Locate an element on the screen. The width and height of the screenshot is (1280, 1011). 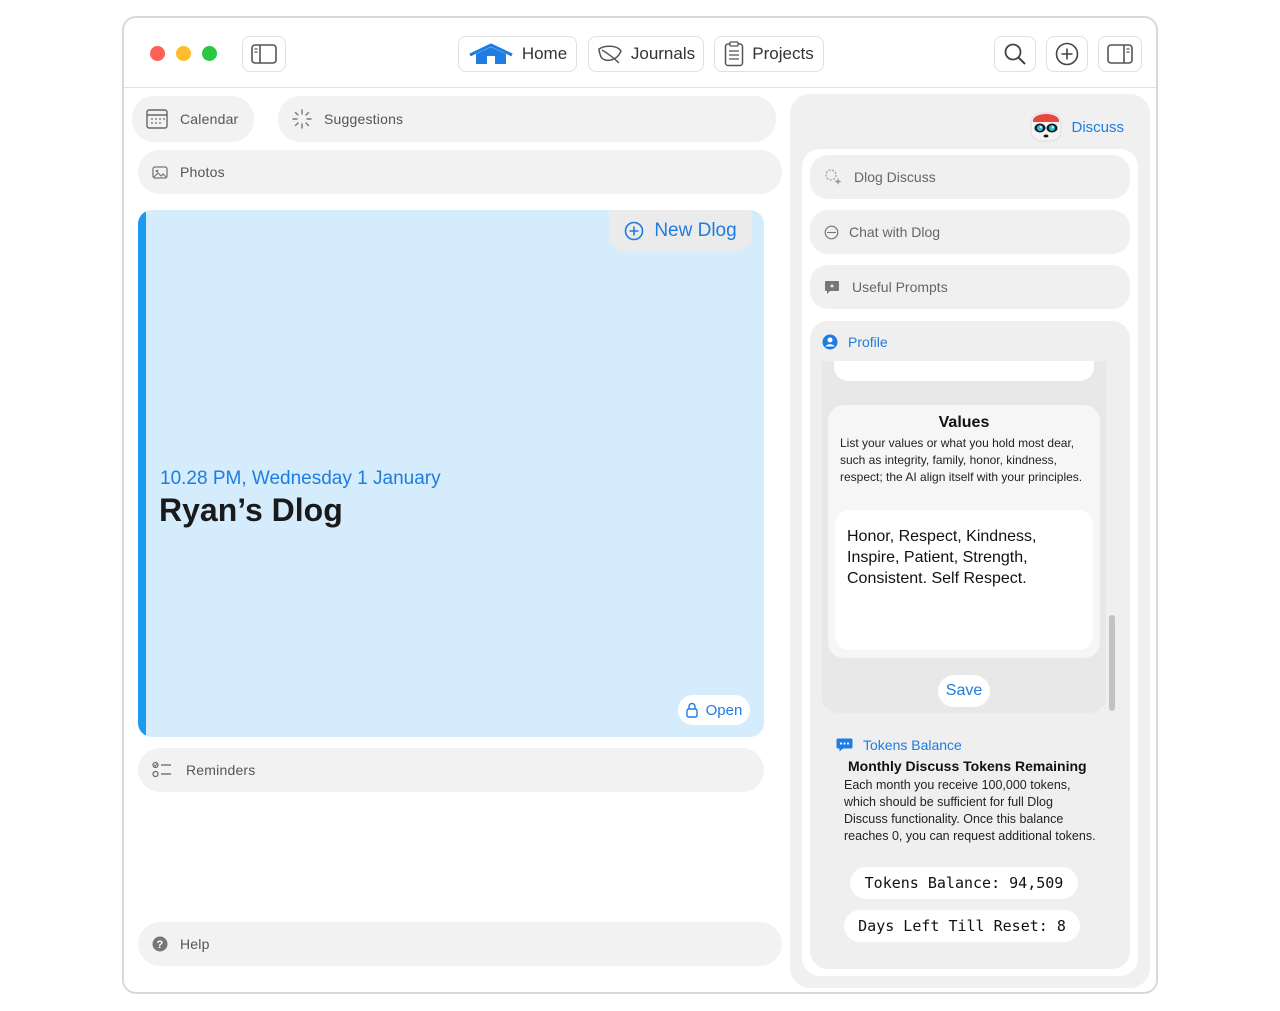
days-left-value: Days Left Till Reset: 8 is located at coordinates (962, 926).